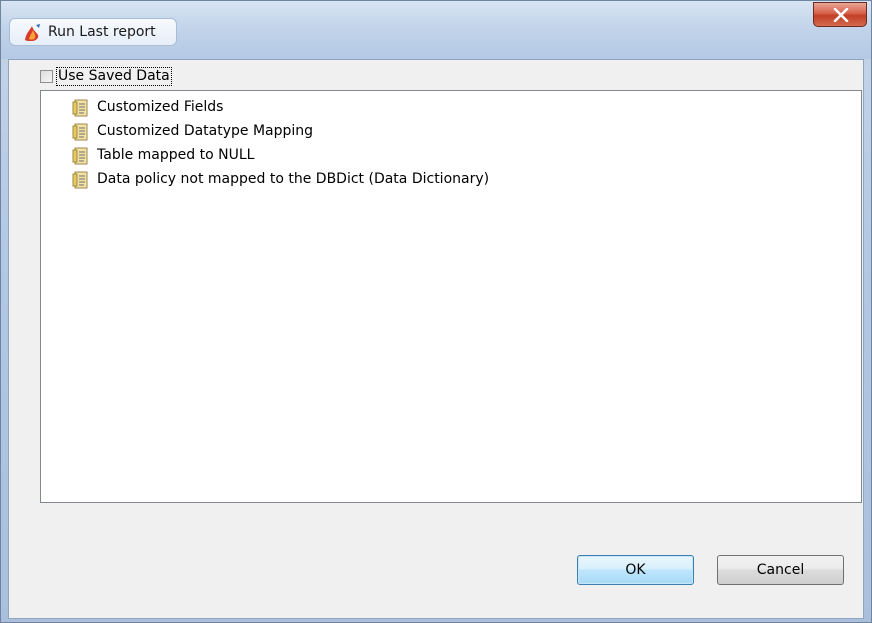 This screenshot has width=872, height=623. Describe the element at coordinates (114, 76) in the screenshot. I see `use-saved-data-label: Use Saved Data` at that location.